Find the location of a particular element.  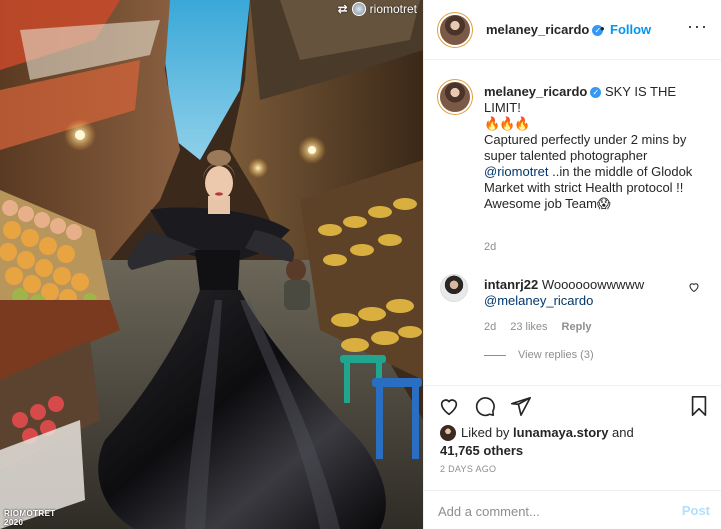

comment-meta: 2d 23 likes Reply is located at coordinates (538, 327).